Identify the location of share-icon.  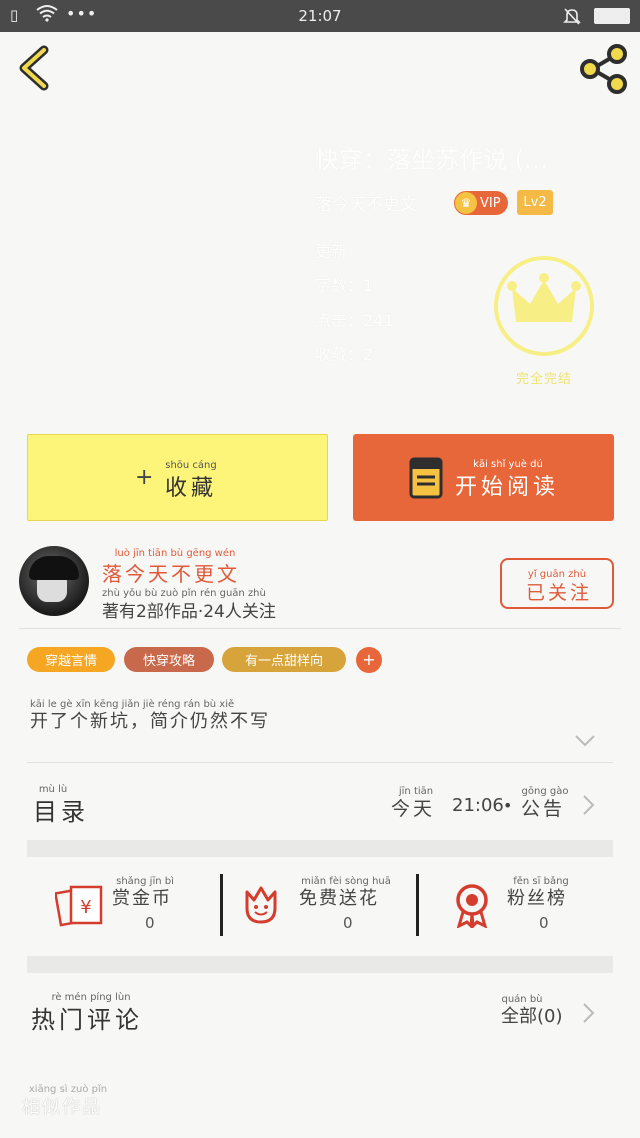
(603, 69).